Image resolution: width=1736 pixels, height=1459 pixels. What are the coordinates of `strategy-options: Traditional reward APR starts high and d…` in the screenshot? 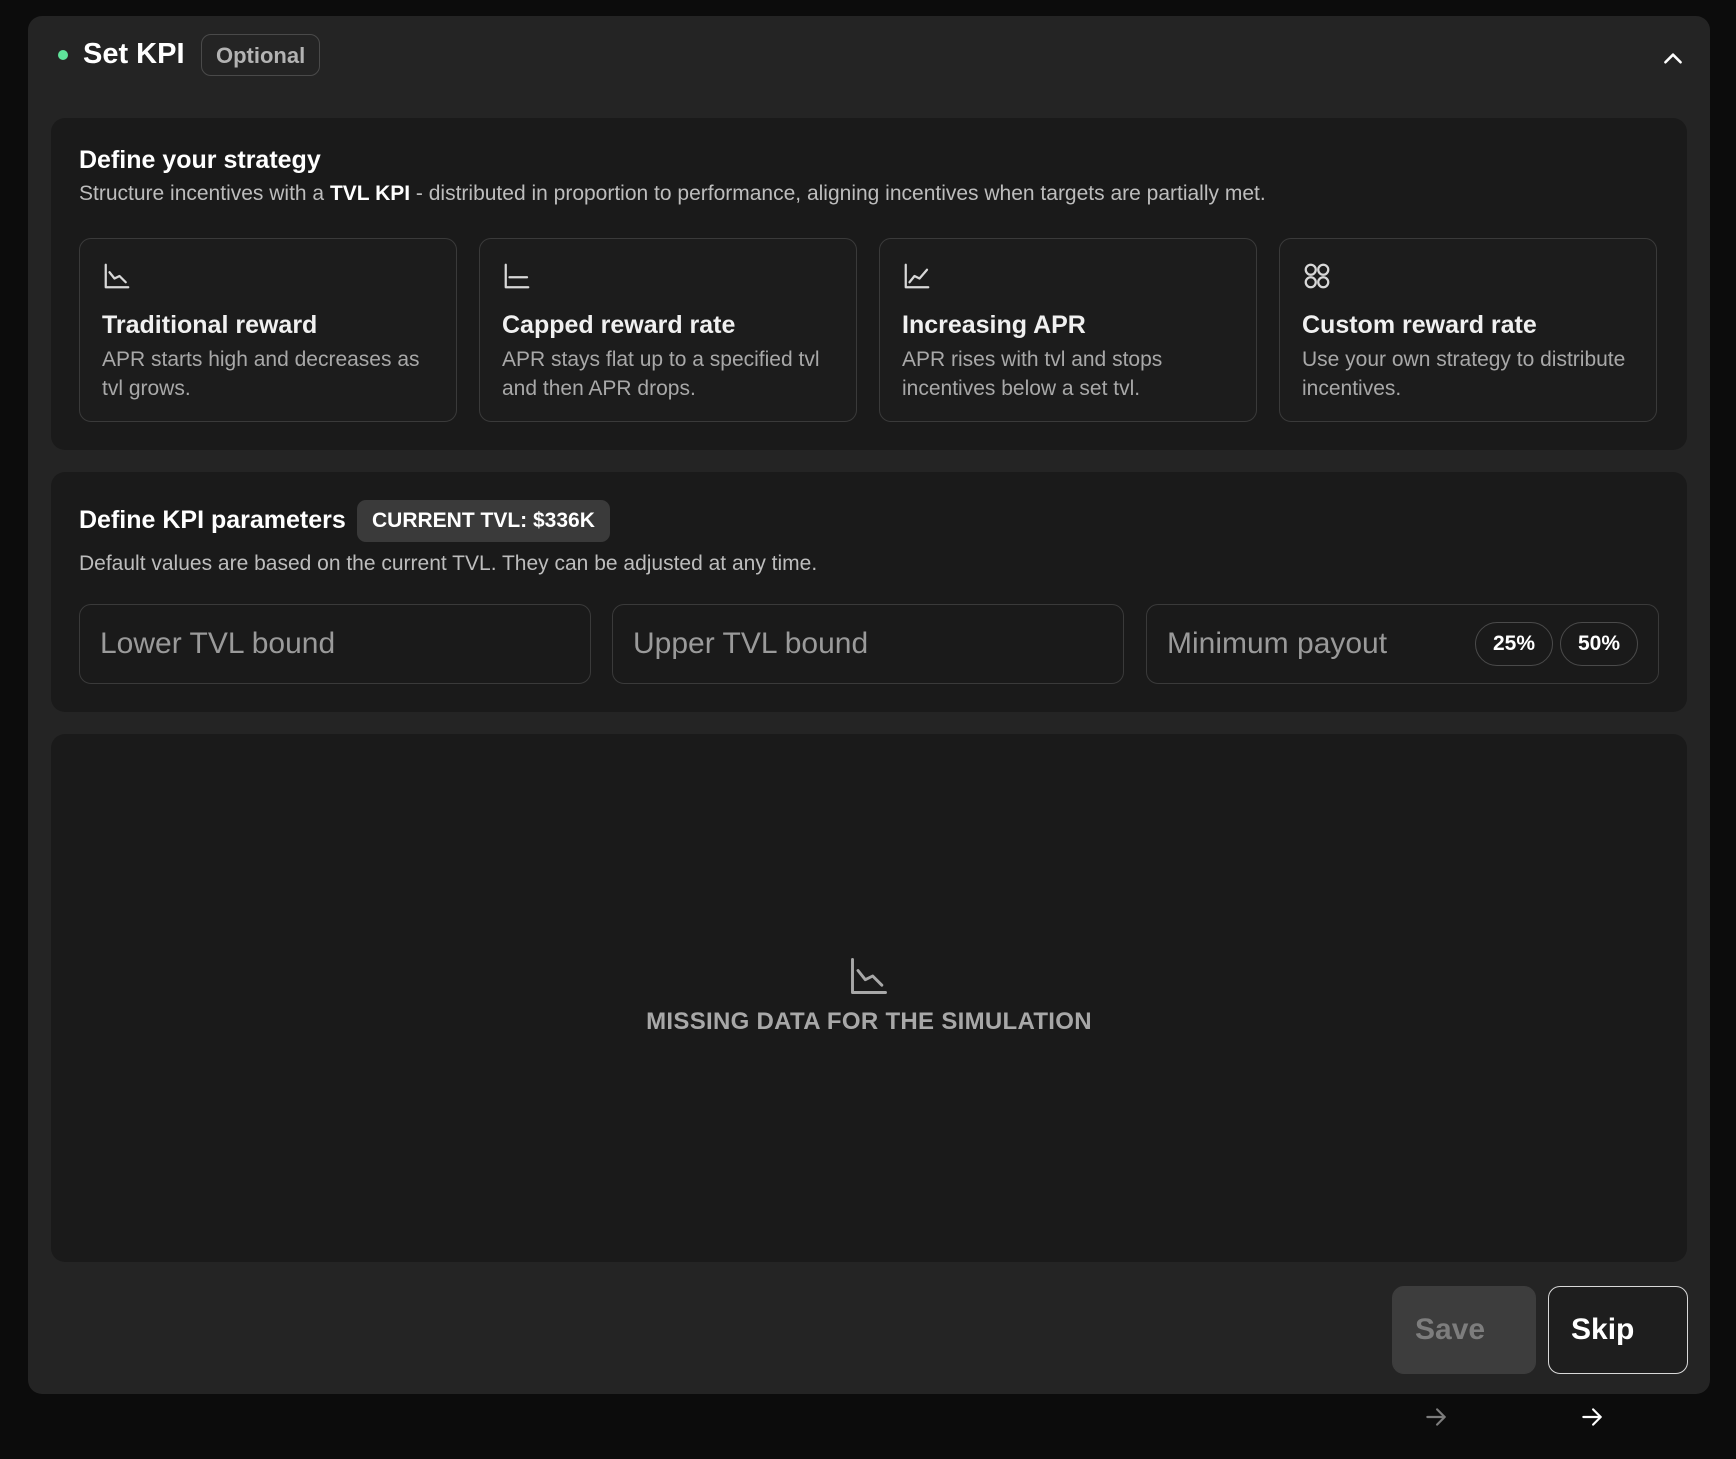 It's located at (869, 331).